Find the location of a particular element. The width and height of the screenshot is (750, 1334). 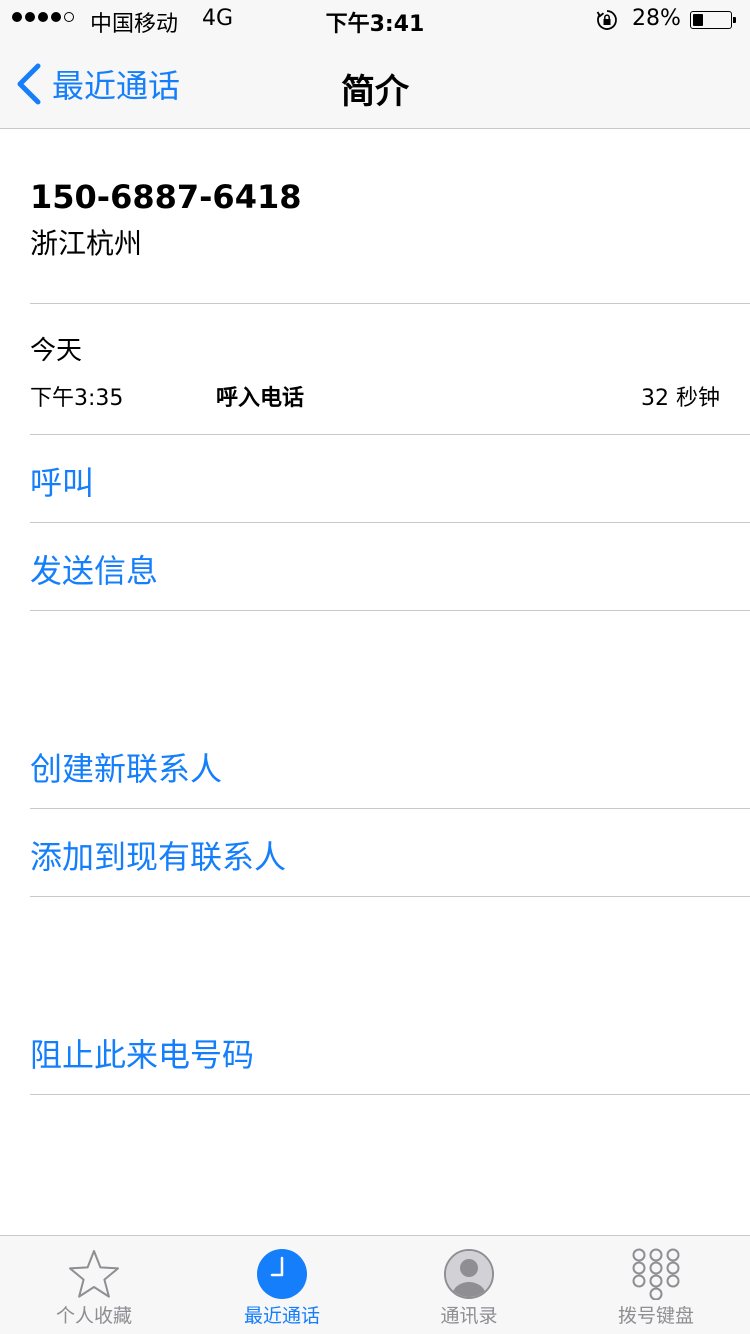

call-type: 呼入电话 is located at coordinates (260, 398).